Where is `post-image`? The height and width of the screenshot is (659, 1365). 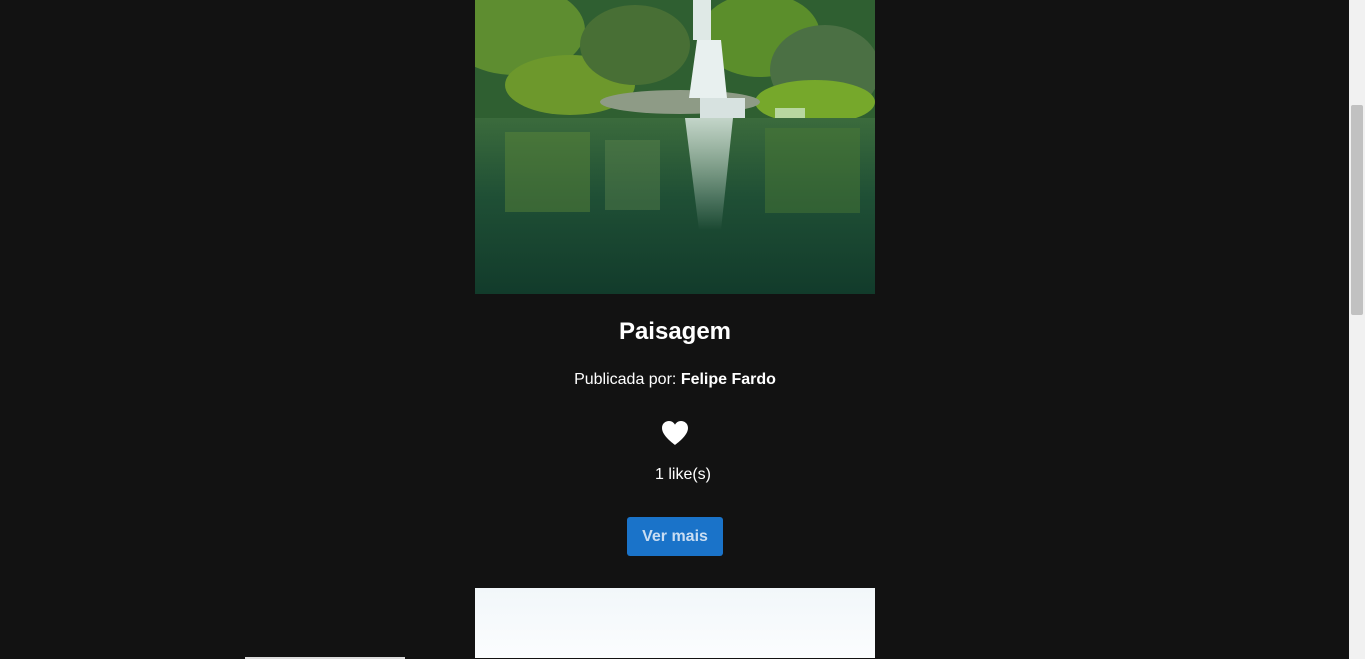 post-image is located at coordinates (675, 147).